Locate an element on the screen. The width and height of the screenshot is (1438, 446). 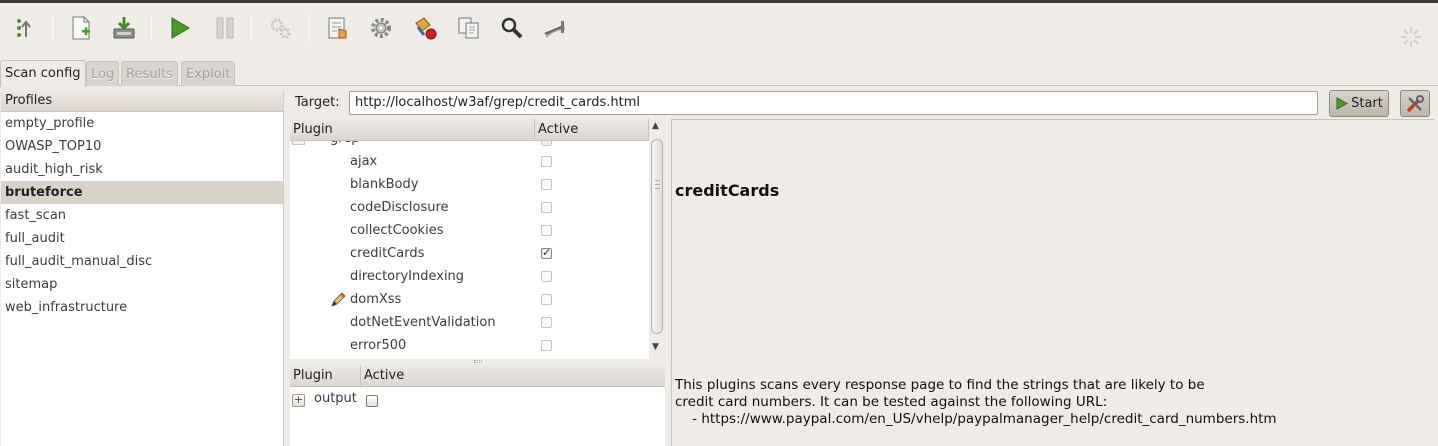
plugin-name: error500 is located at coordinates (378, 345).